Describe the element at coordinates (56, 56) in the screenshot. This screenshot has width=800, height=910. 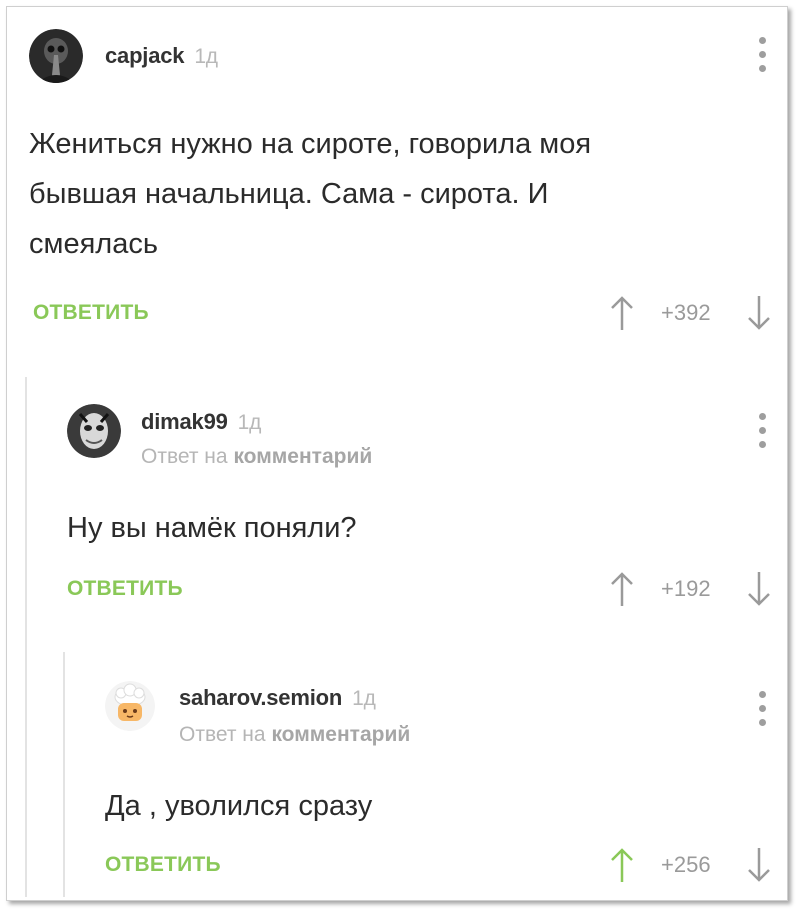
I see `plague-doctor-avatar` at that location.